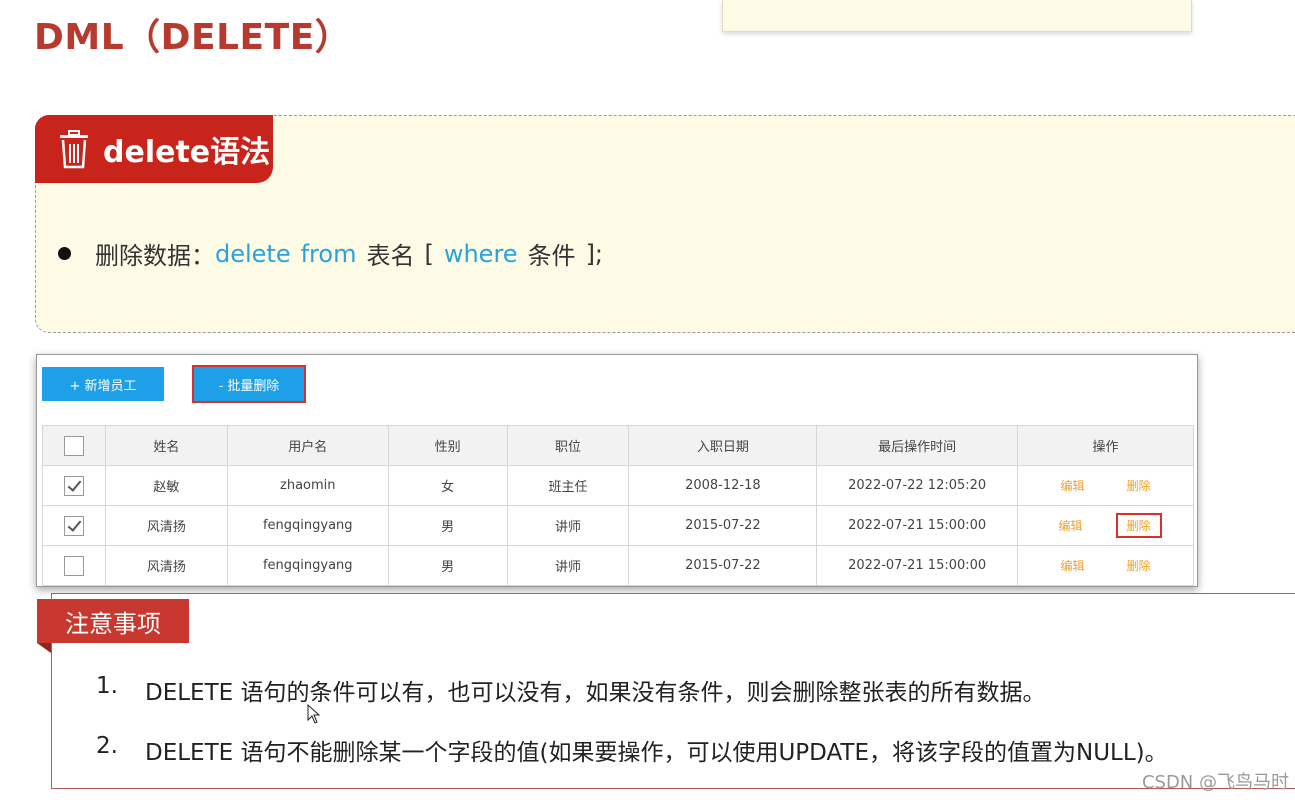  What do you see at coordinates (187, 152) in the screenshot?
I see `syntax-tag-label: delete语法` at bounding box center [187, 152].